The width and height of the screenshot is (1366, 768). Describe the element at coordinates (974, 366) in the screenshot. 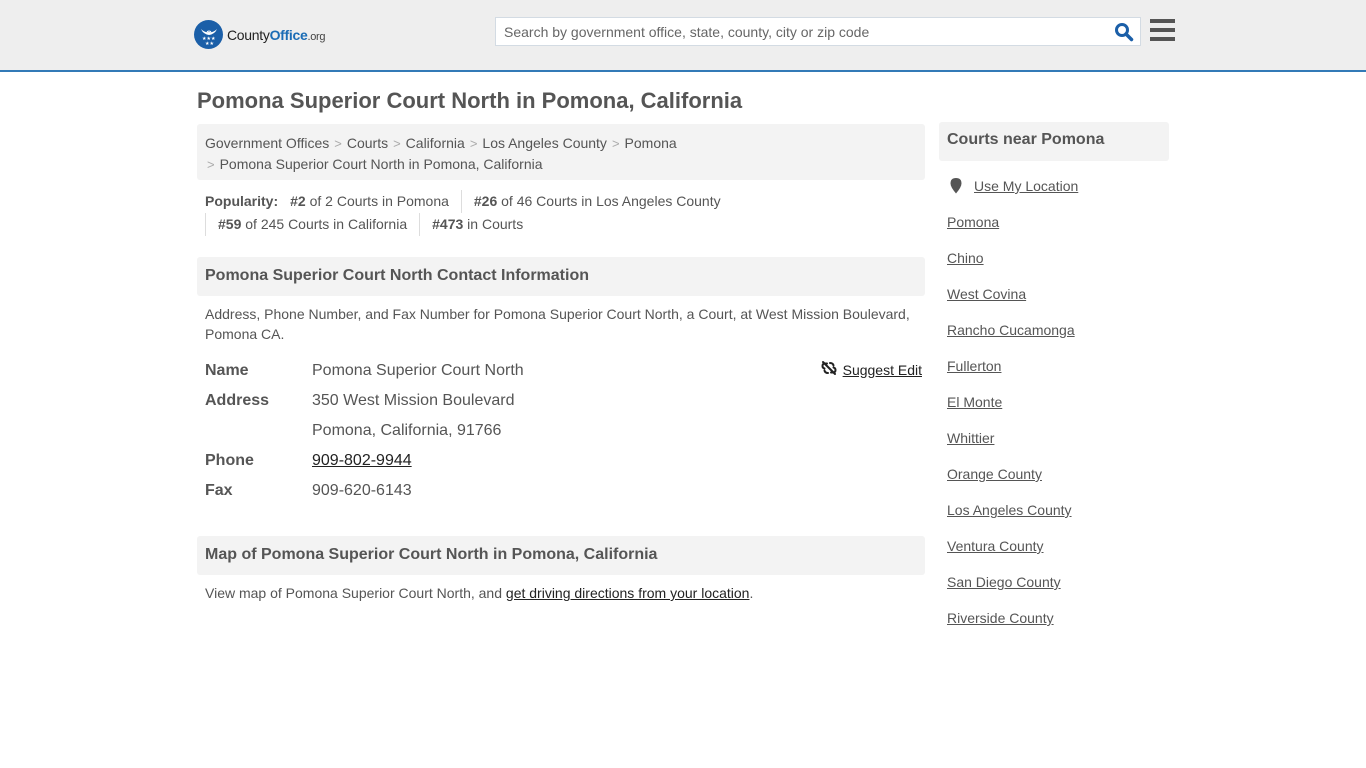

I see `sidebar-link-fullerton: Fullerton` at that location.